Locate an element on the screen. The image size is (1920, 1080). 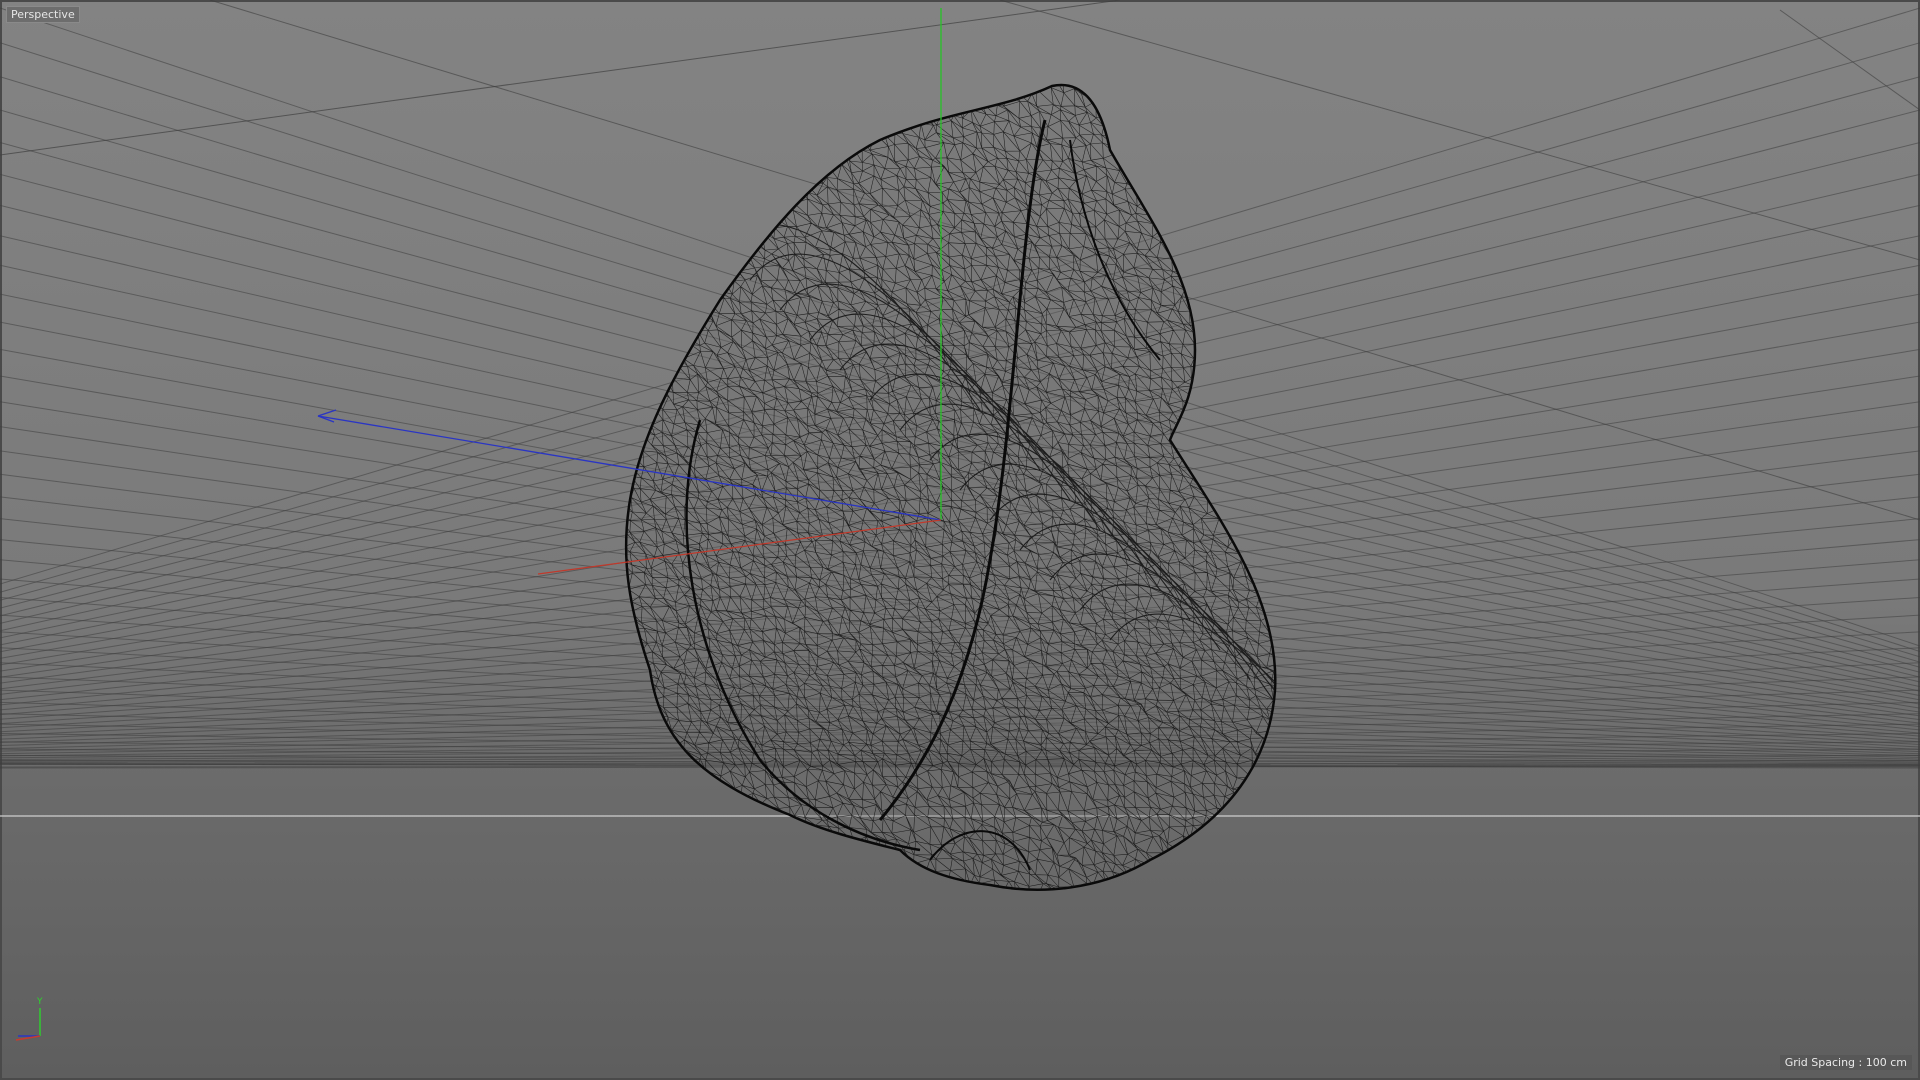
gizmo-y-label: Y is located at coordinates (39, 1002).